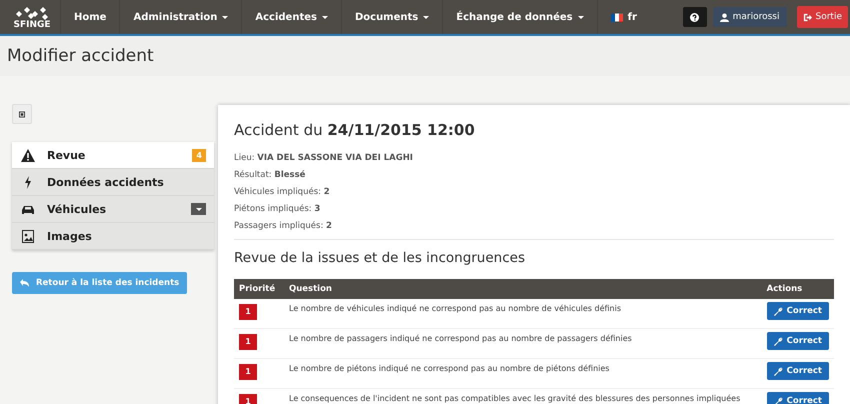 This screenshot has height=404, width=850. Describe the element at coordinates (455, 308) in the screenshot. I see `table-cell: Le nombre de véhicules indiqué ne correspond pas au nombre de véhicules définis` at that location.